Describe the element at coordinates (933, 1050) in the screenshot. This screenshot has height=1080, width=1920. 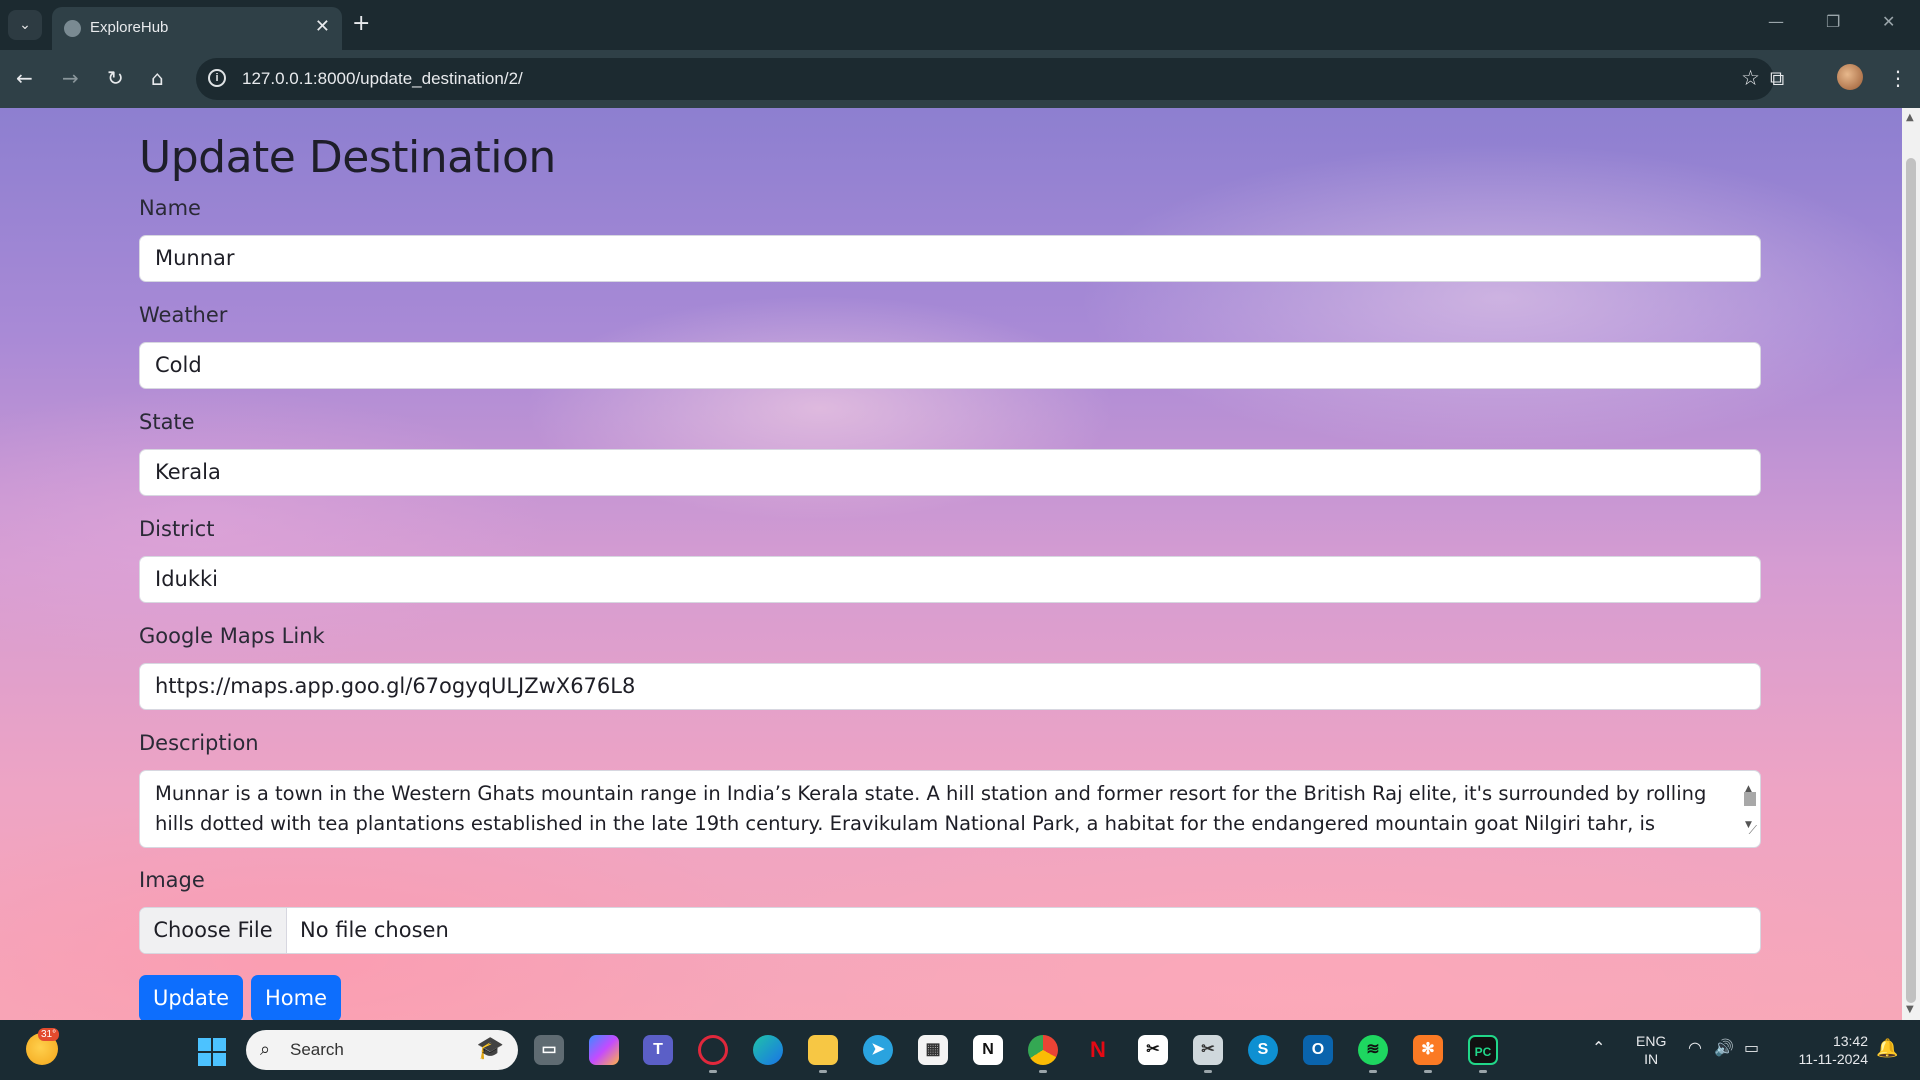
I see `microsoft-store-icon: ▦` at that location.